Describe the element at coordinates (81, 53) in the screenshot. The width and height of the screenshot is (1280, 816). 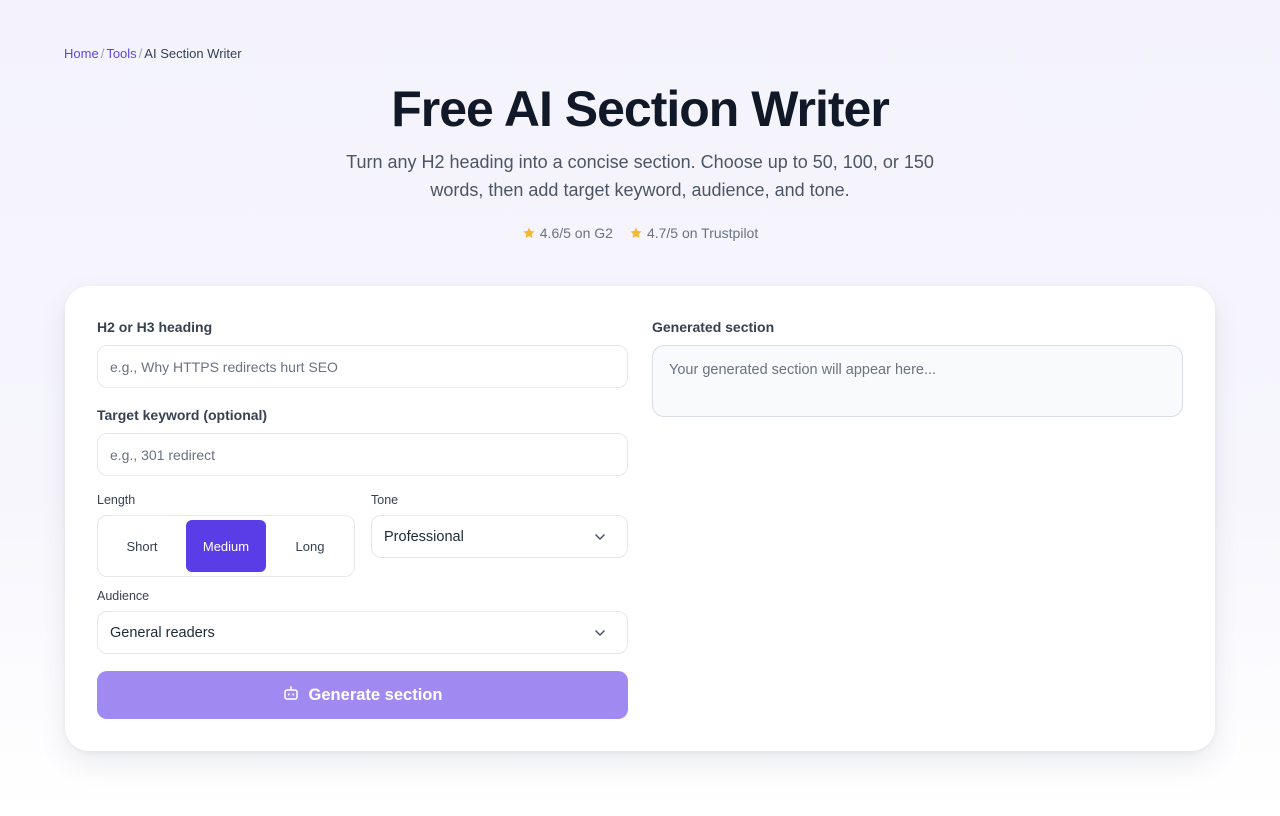
I see `breadcrumb-home-link: Home` at that location.